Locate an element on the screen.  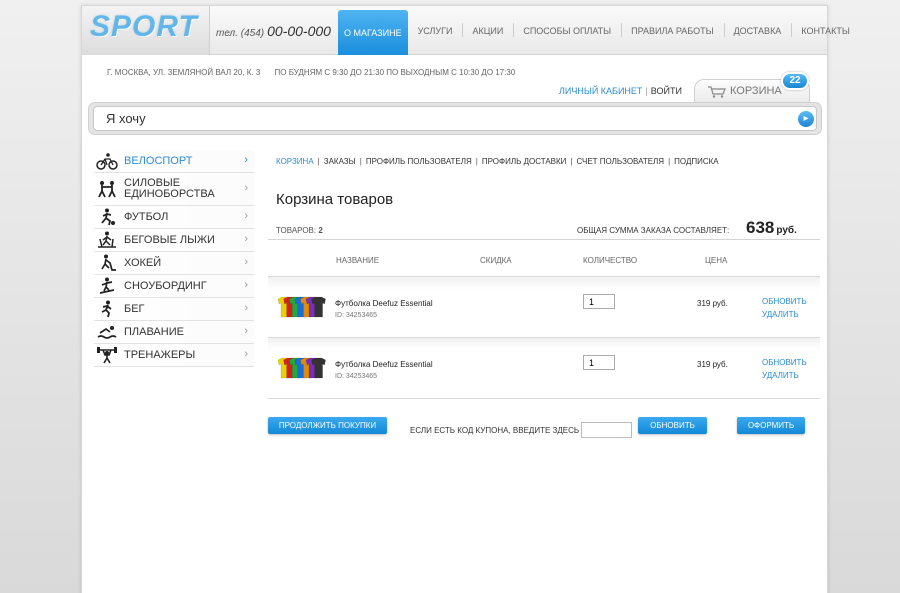
sidebar-item-swimming: ПЛАВАНИЕ › is located at coordinates (174, 332).